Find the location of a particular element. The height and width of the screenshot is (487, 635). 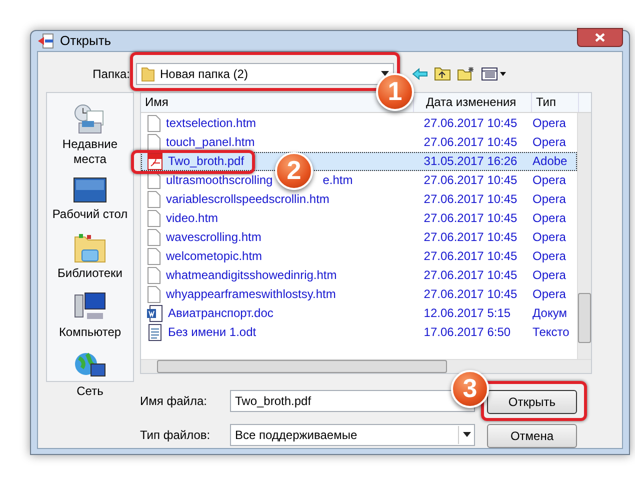

file-row: welcometopic.htm 27.06.2017 10:45 Opera is located at coordinates (359, 256).